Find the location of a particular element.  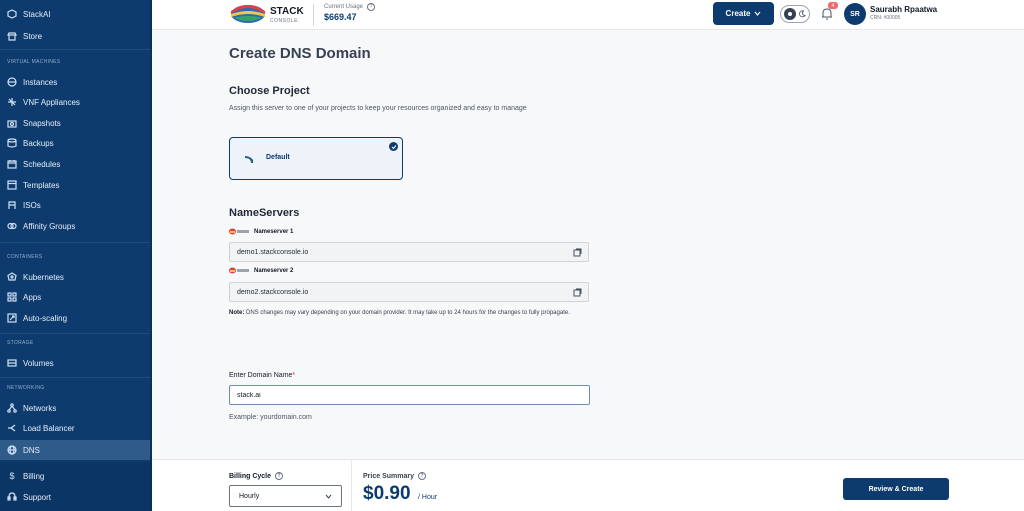

store-icon is located at coordinates (12, 36).